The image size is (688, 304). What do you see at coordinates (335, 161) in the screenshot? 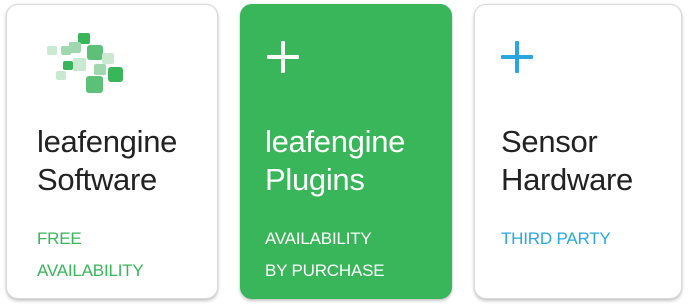
I see `card-title: leafengine Plugins` at bounding box center [335, 161].